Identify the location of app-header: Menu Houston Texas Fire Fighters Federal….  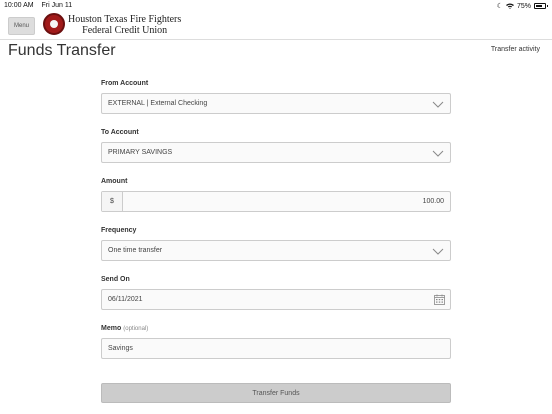
(276, 26).